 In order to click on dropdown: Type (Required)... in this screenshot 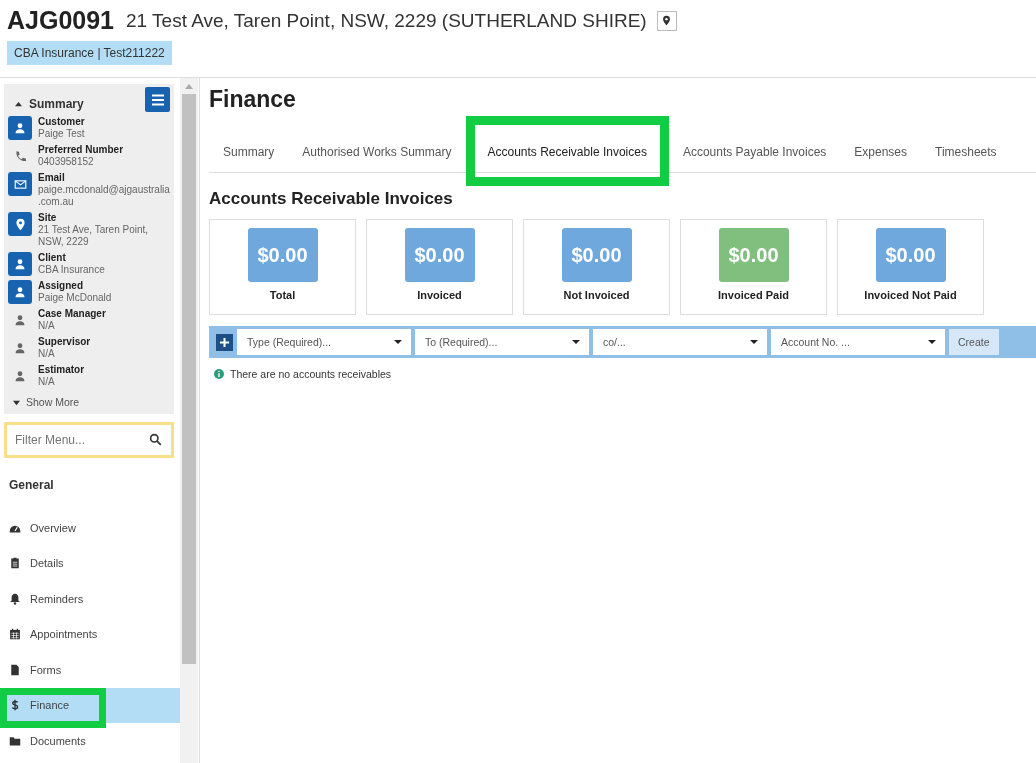, I will do `click(324, 342)`.